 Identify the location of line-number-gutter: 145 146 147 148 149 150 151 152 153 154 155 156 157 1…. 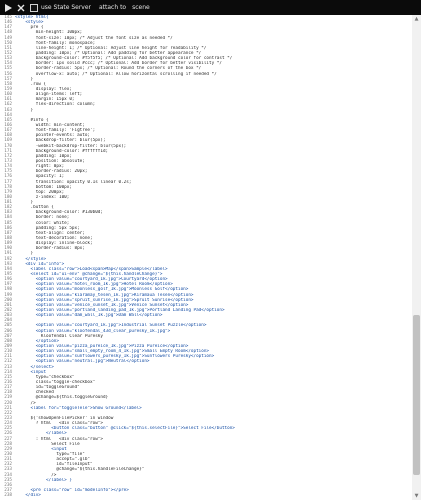
(6, 257).